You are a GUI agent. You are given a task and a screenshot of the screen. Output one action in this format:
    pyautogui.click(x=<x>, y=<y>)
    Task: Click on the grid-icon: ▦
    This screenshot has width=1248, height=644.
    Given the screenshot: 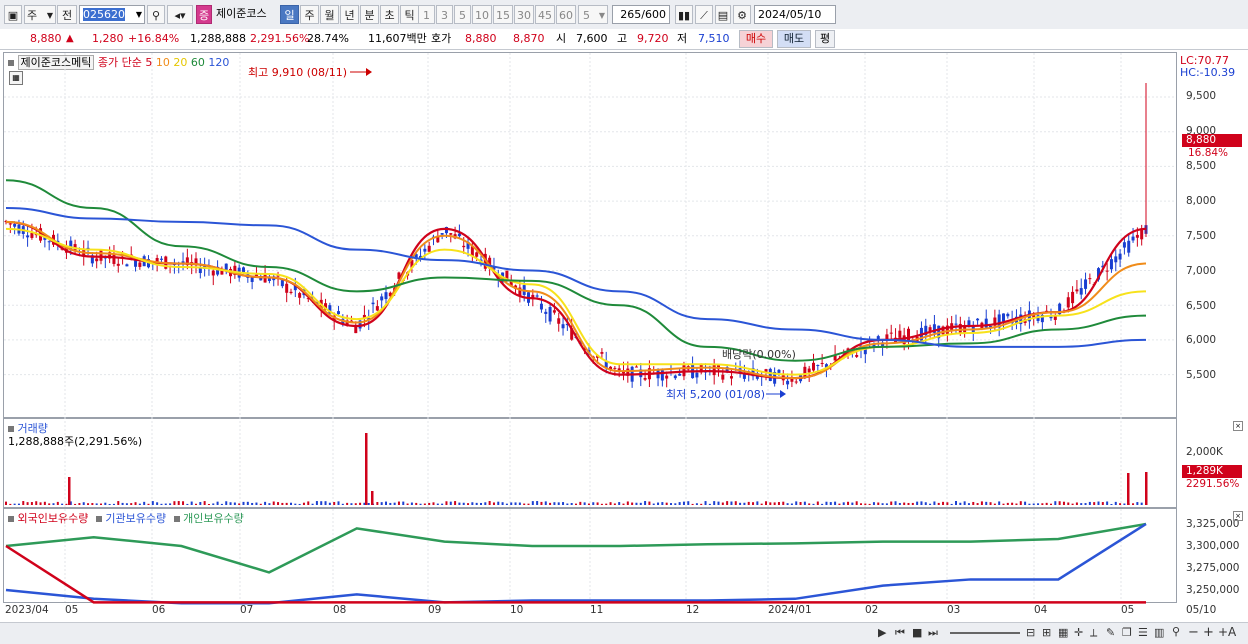 What is the action you would take?
    pyautogui.click(x=1063, y=632)
    